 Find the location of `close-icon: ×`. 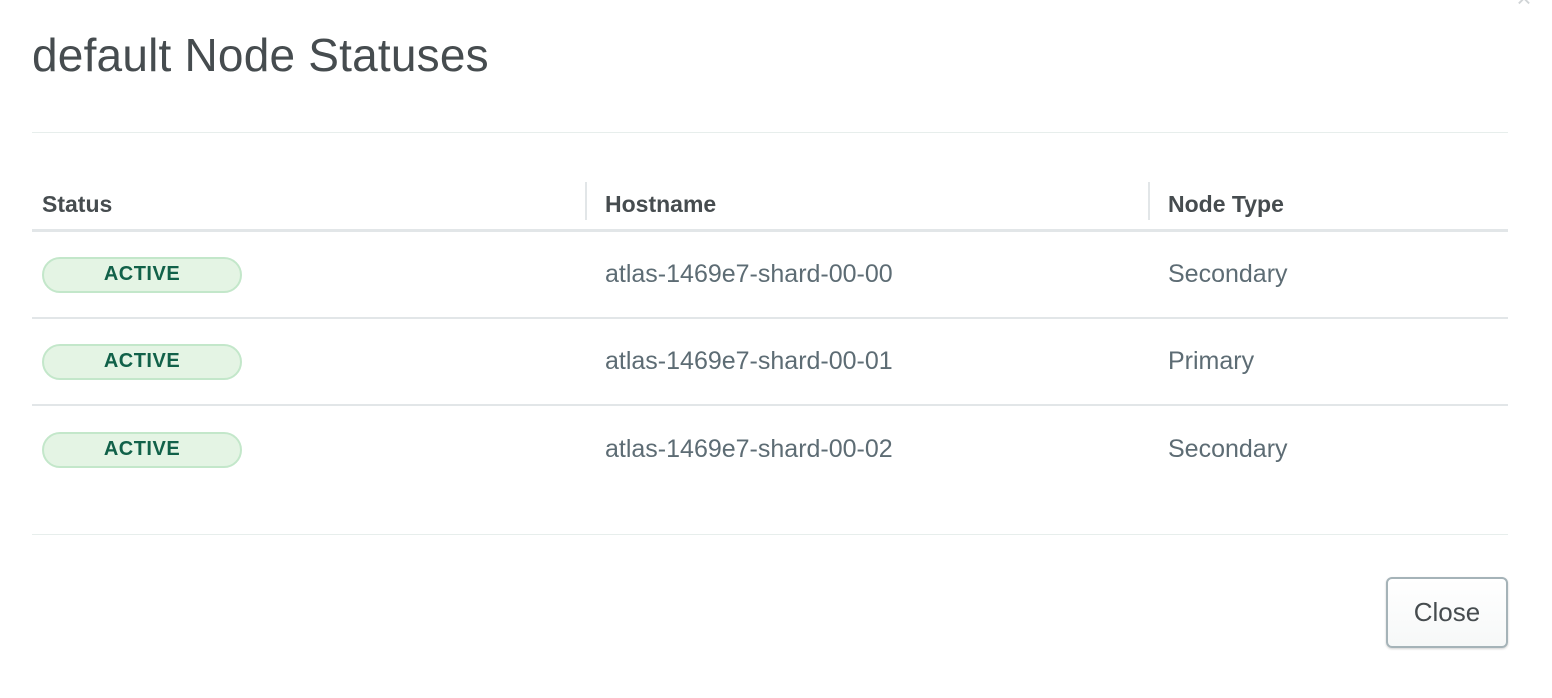

close-icon: × is located at coordinates (1524, 5).